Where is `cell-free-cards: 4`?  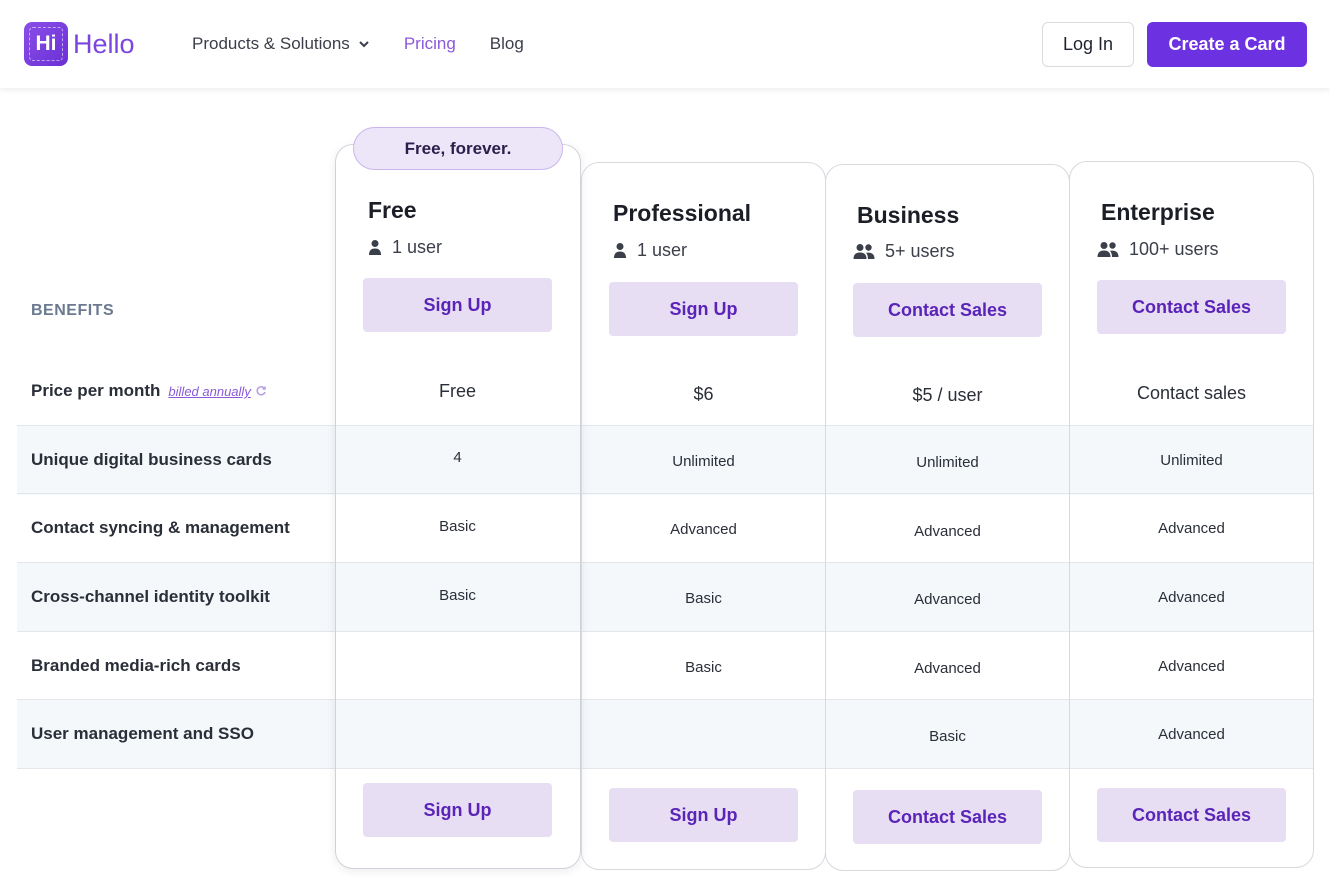 cell-free-cards: 4 is located at coordinates (457, 457).